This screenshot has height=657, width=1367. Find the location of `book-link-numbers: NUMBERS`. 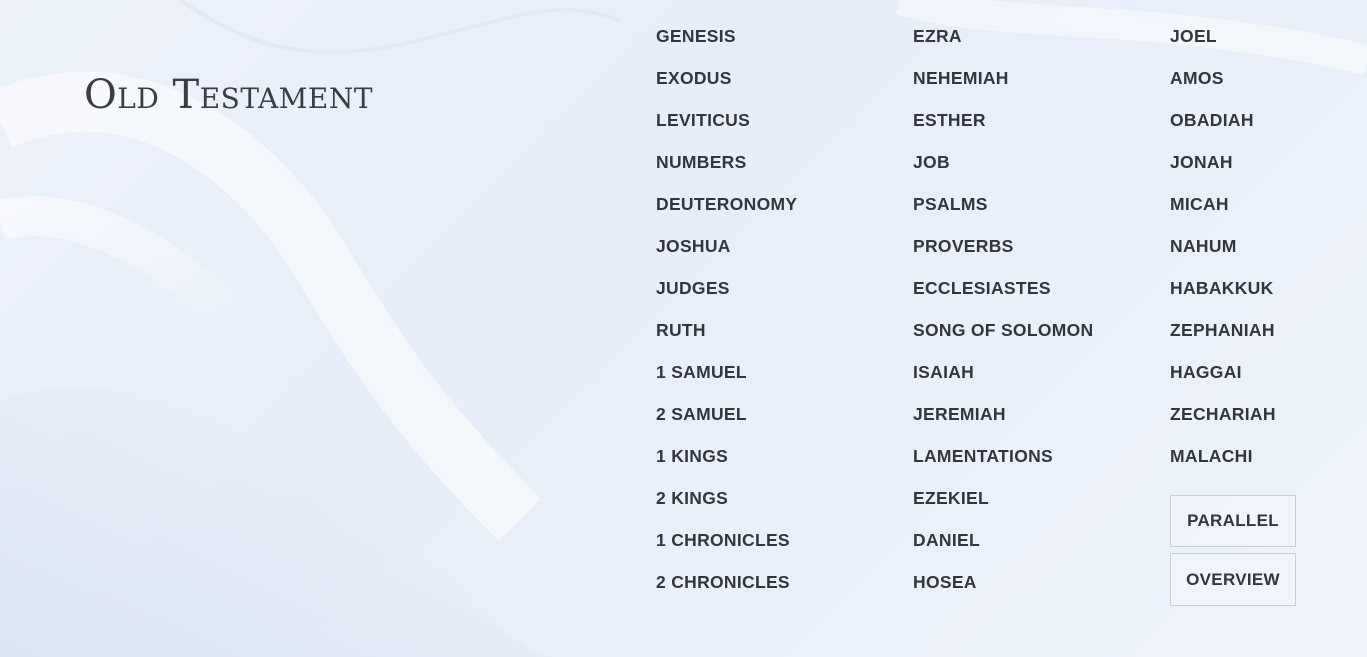

book-link-numbers: NUMBERS is located at coordinates (726, 171).